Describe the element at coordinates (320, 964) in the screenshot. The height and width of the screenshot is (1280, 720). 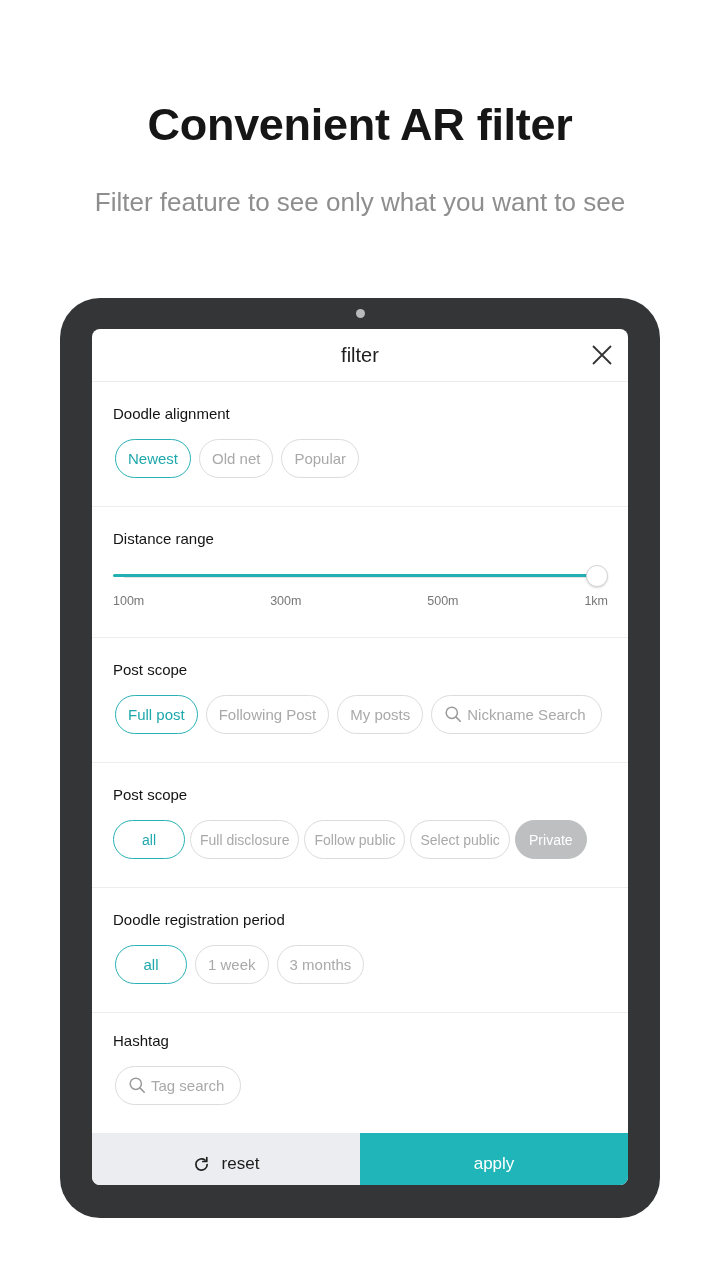
I see `option-chip: 3 months` at that location.